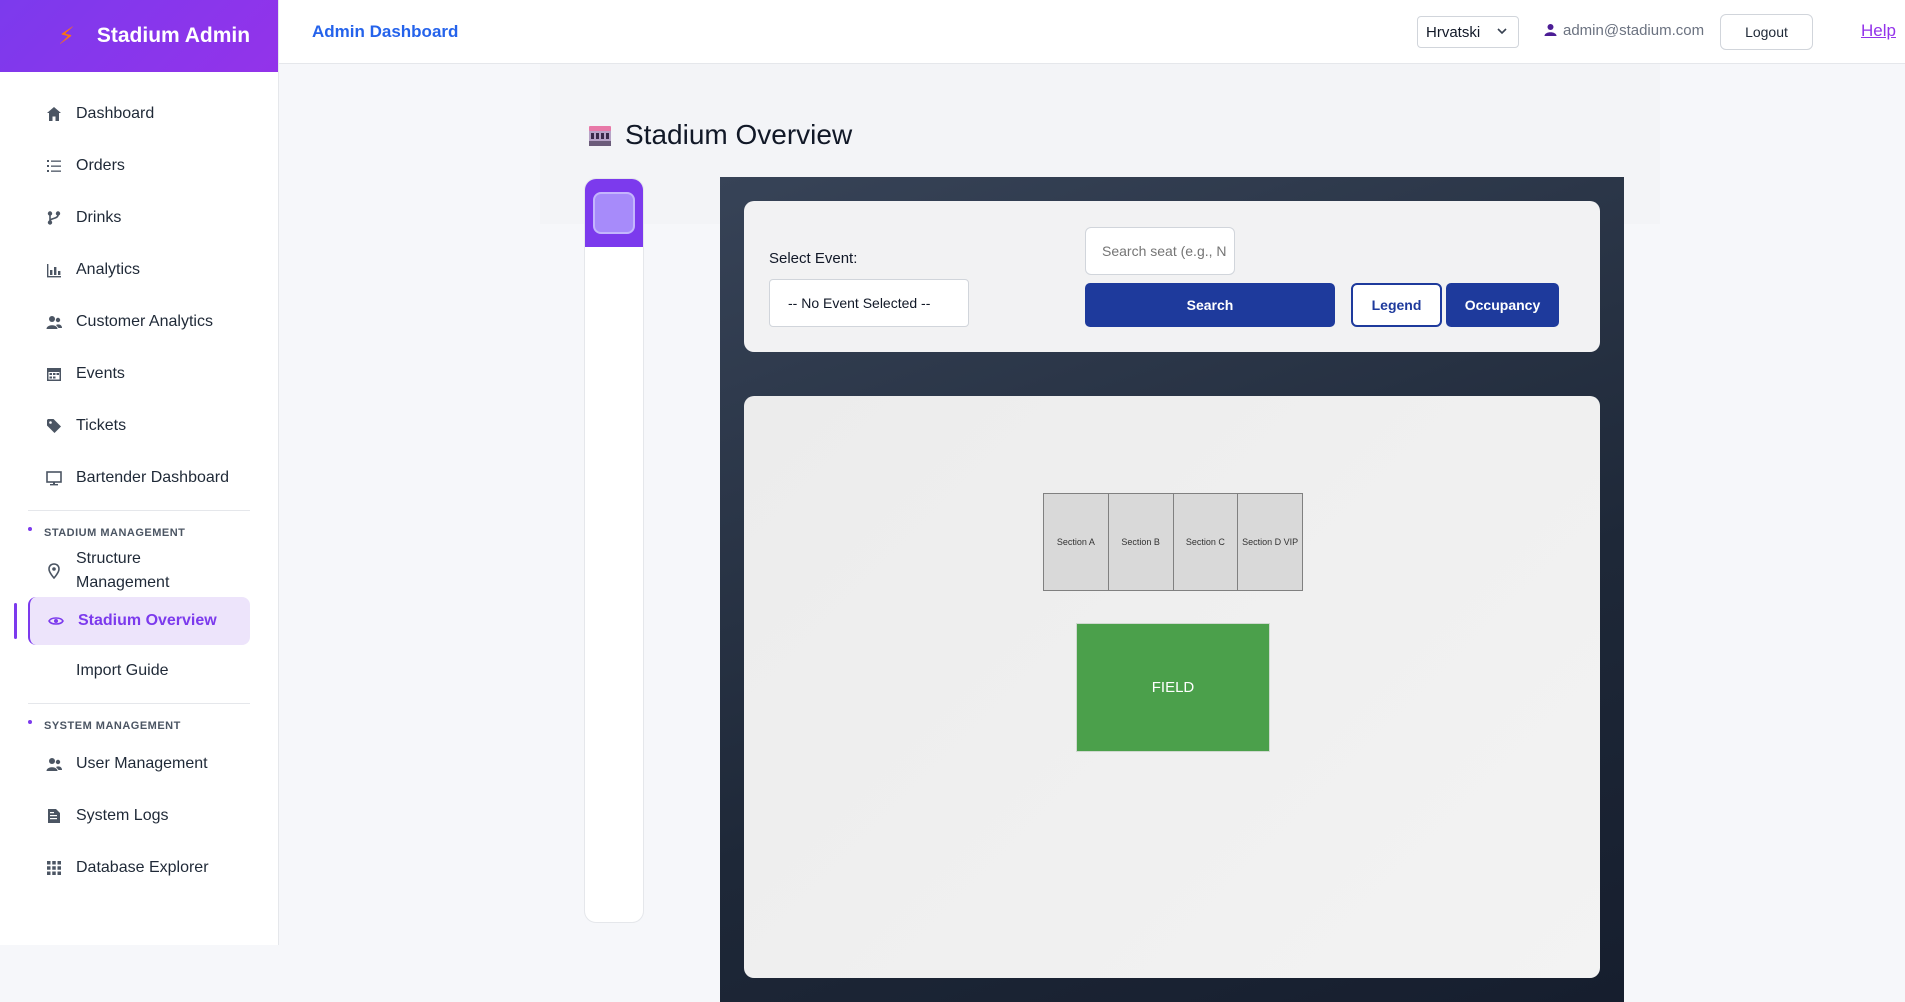  What do you see at coordinates (108, 269) in the screenshot?
I see `sidebar-item-label: Analytics` at bounding box center [108, 269].